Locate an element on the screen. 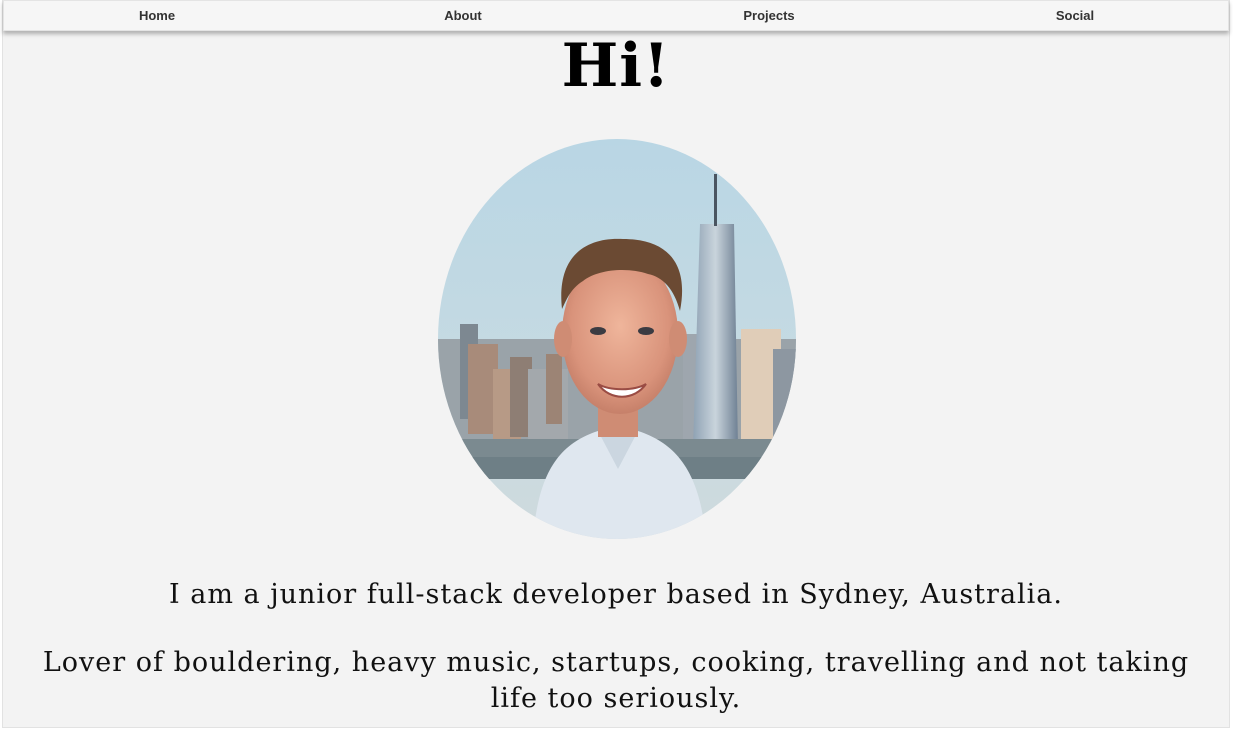 The image size is (1233, 733). top-navbar: Home About Projects Social is located at coordinates (616, 15).